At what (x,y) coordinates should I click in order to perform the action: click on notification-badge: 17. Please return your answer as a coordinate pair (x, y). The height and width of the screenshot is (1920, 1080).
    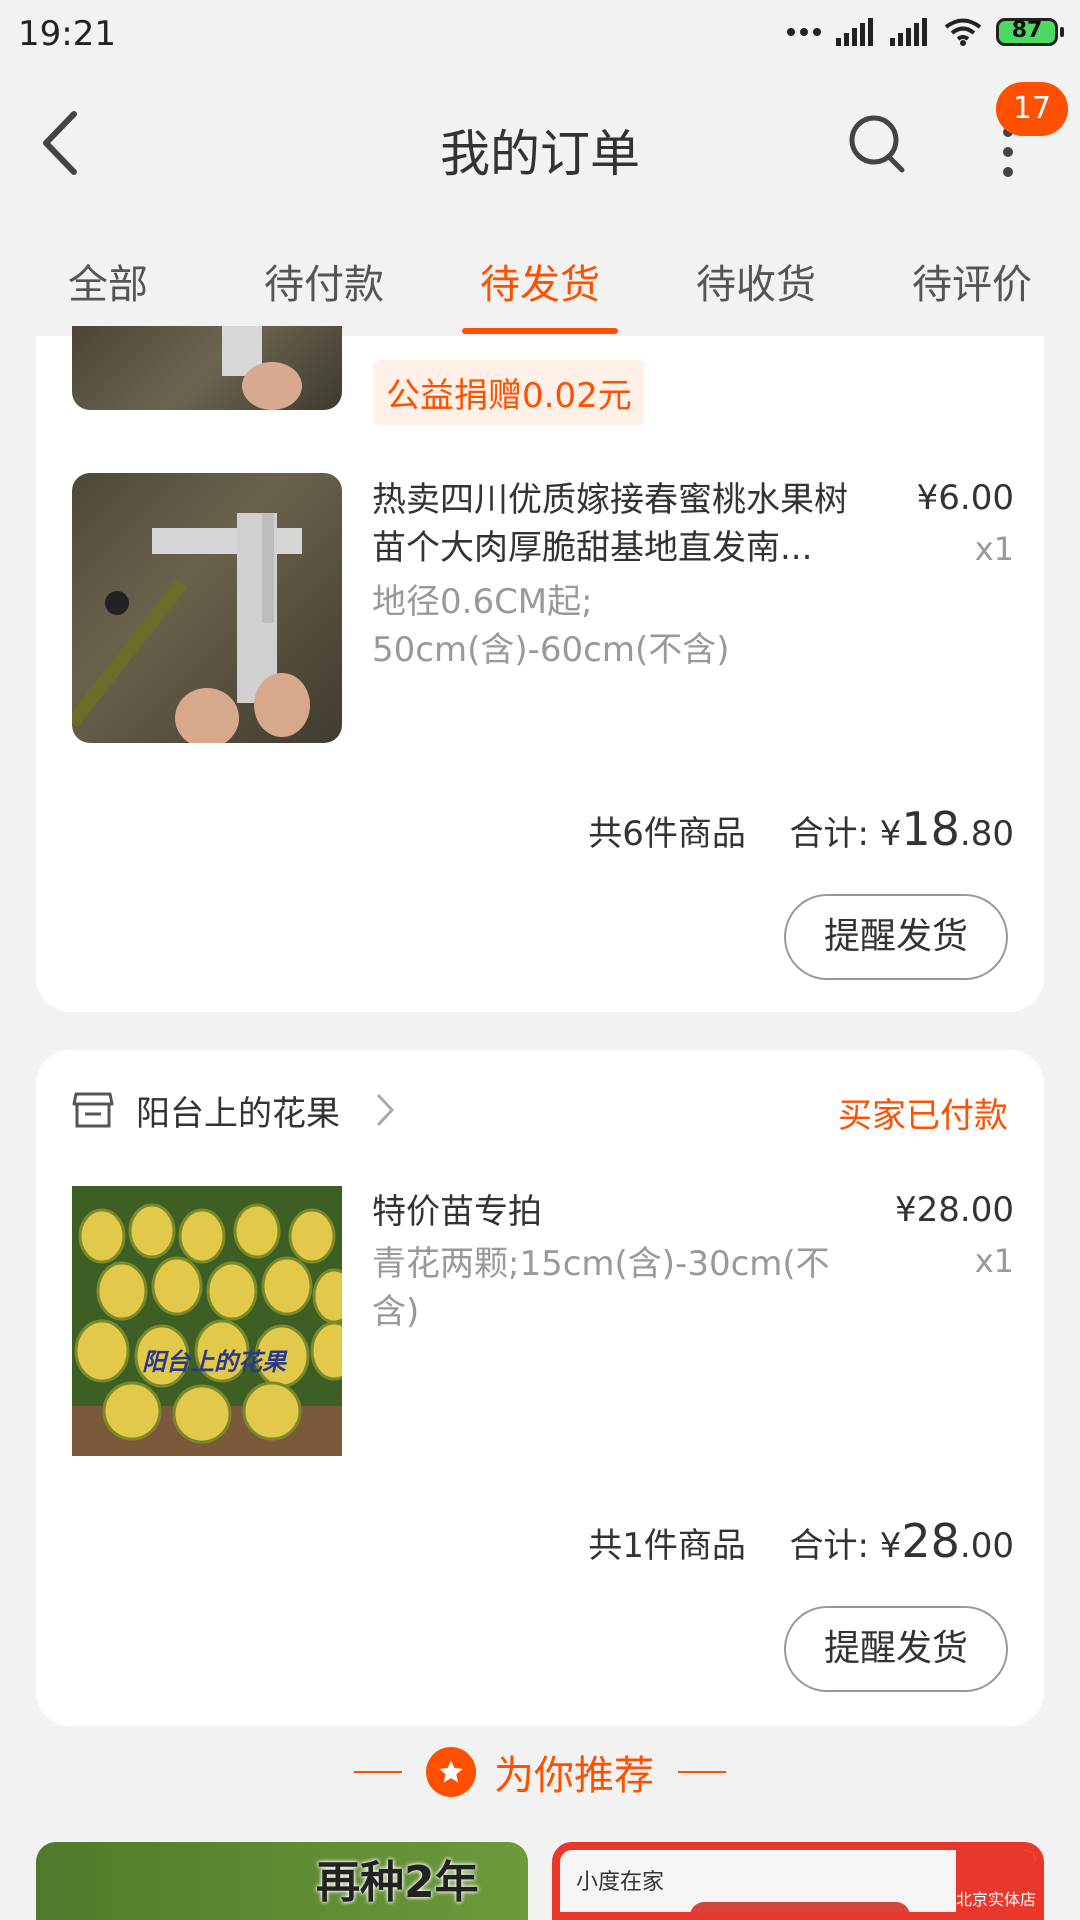
    Looking at the image, I should click on (1032, 109).